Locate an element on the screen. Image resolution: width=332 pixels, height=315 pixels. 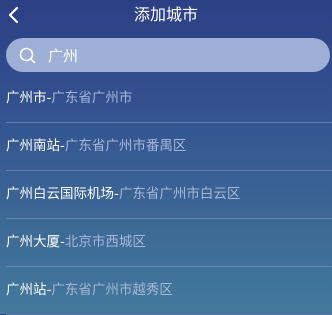
place-region: 广东省广州市越秀区 is located at coordinates (112, 290).